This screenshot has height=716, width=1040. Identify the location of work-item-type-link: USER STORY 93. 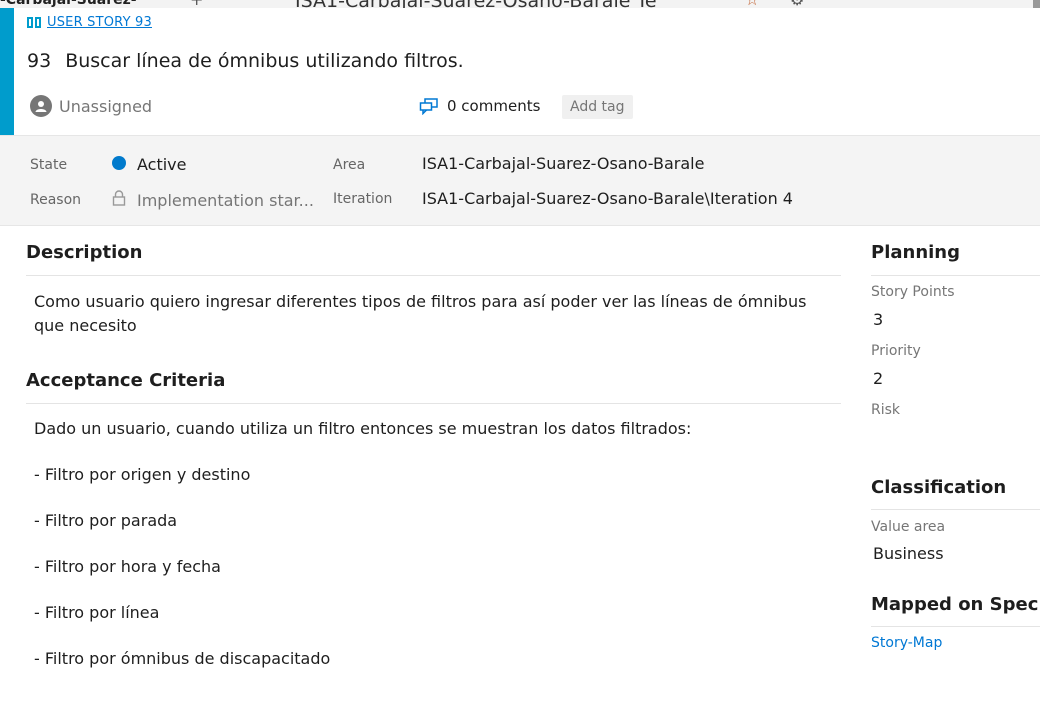
(89, 22).